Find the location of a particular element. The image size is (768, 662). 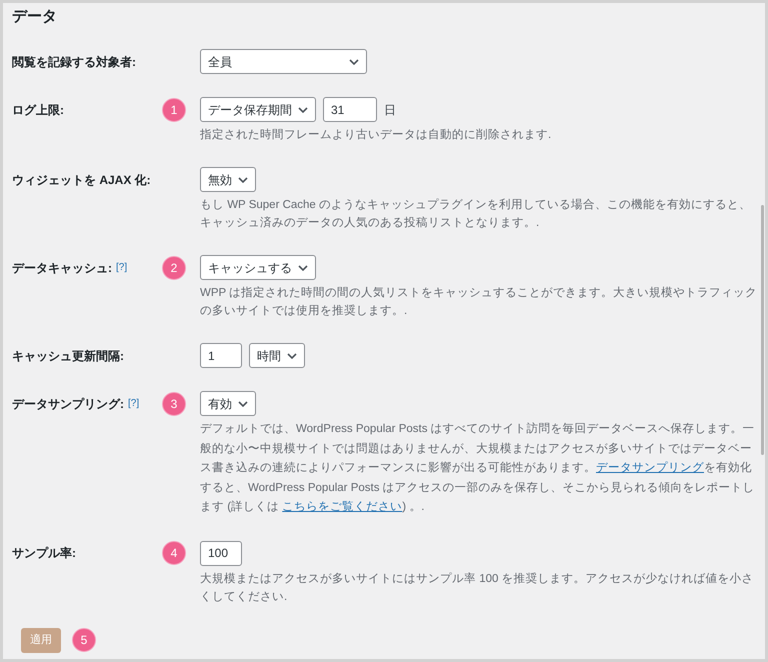

number-badge: 3 is located at coordinates (174, 404).